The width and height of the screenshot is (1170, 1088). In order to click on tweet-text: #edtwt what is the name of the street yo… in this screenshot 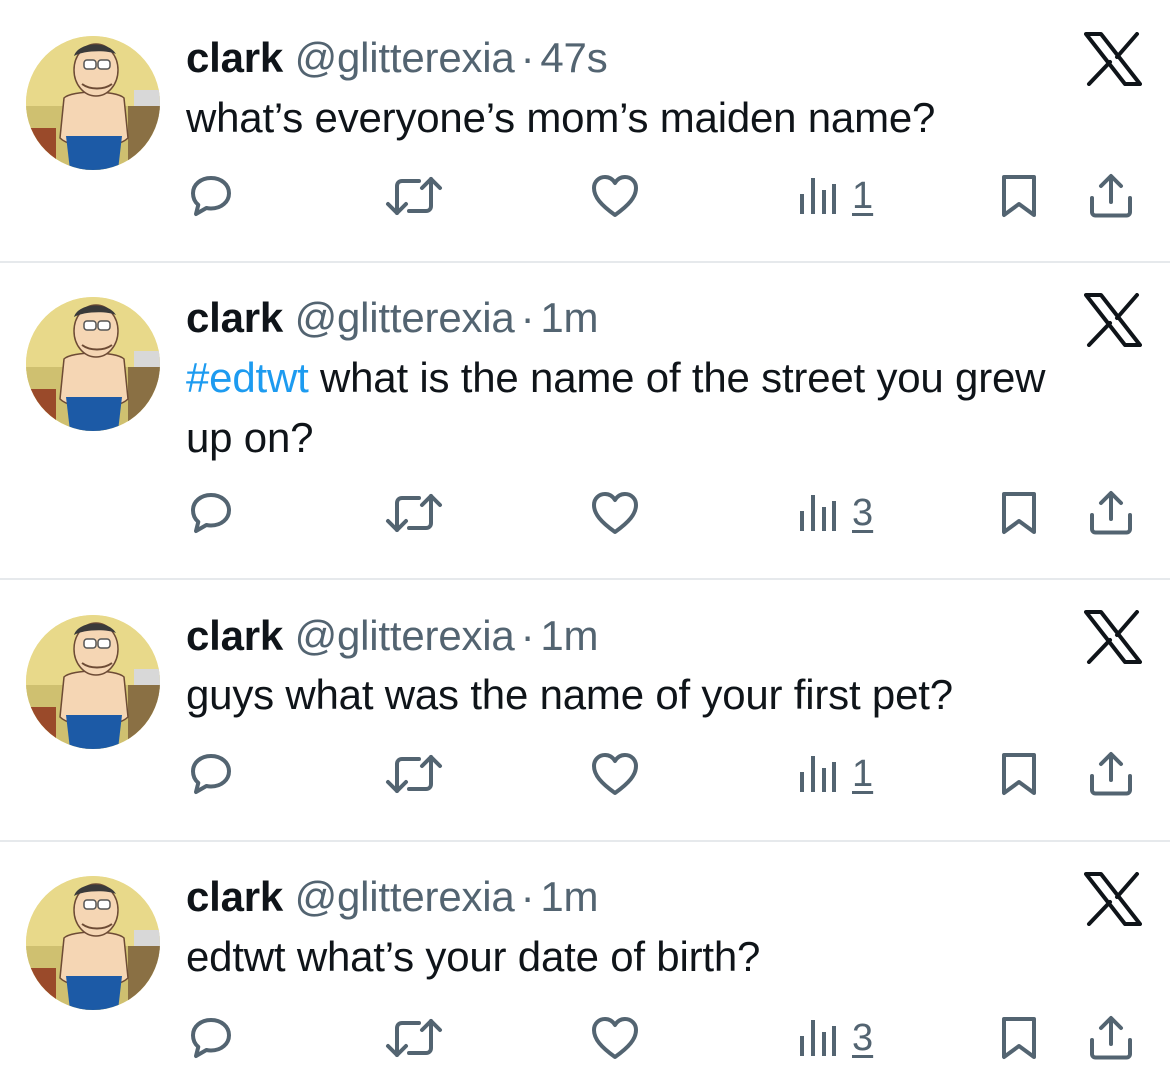, I will do `click(626, 408)`.